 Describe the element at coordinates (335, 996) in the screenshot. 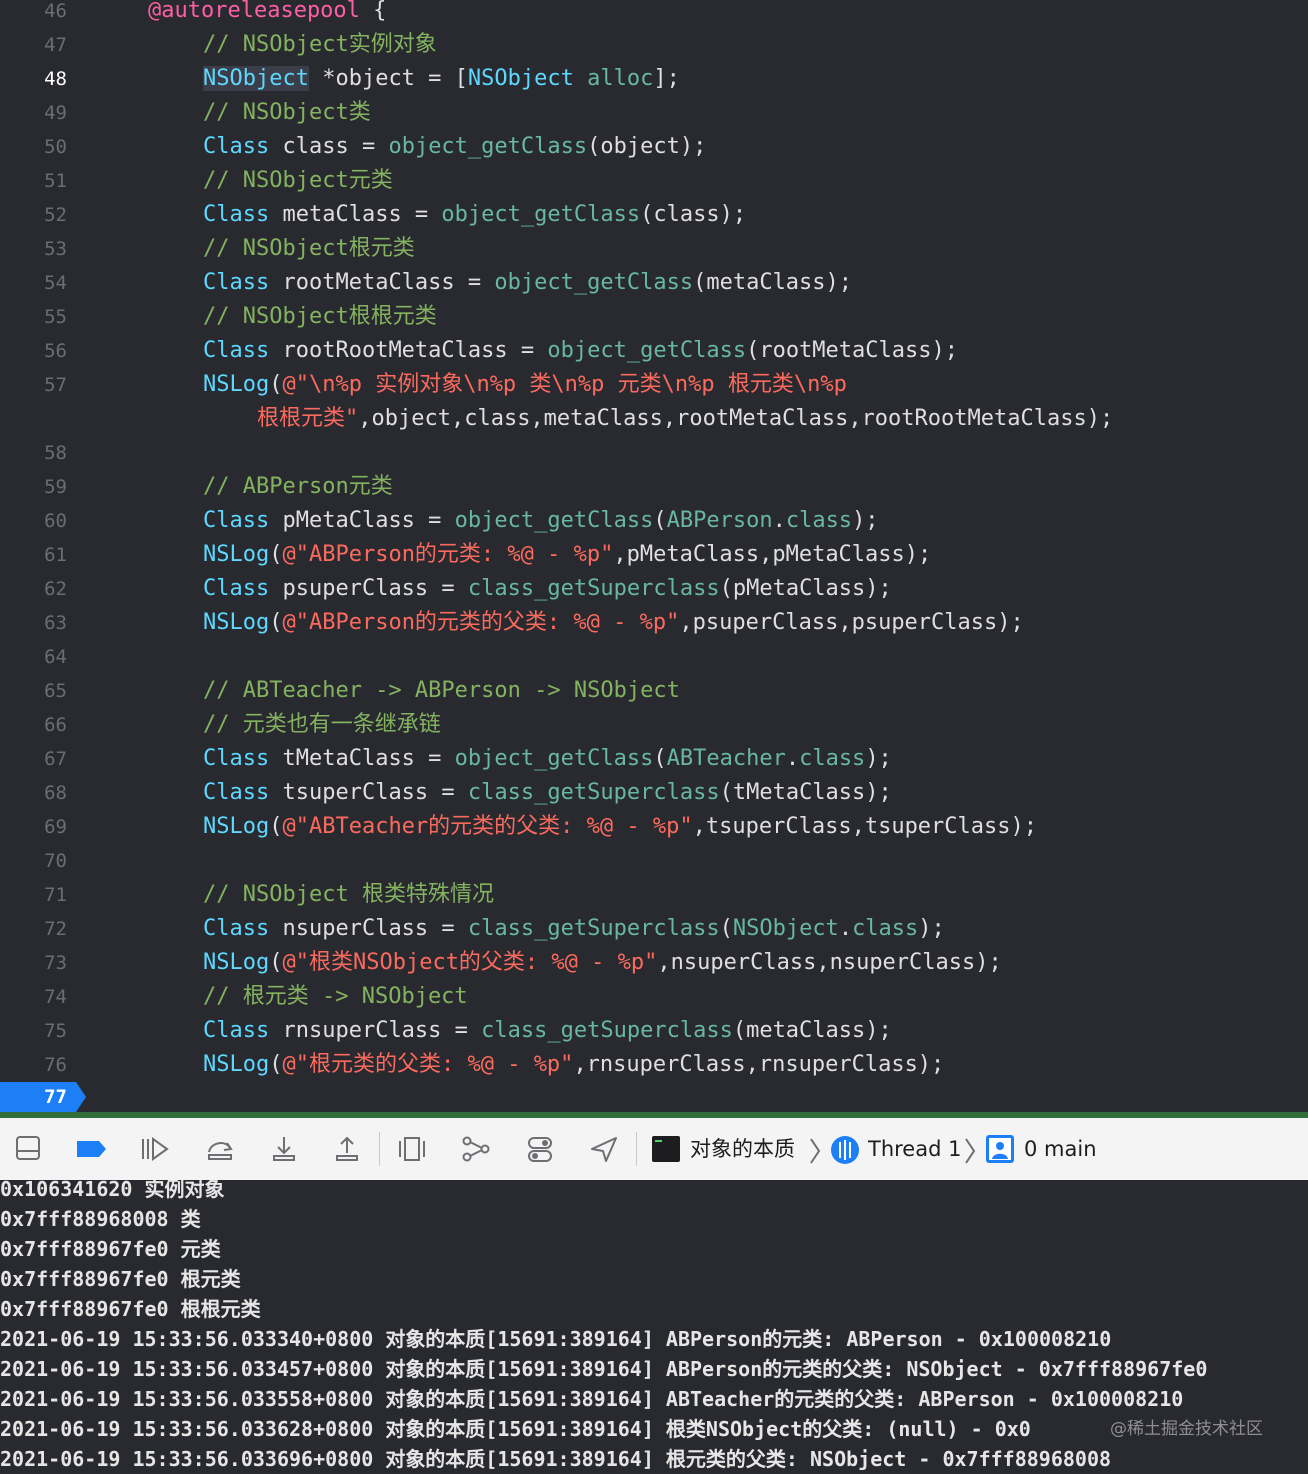

I see `code-token: // 根元类 -> NSObject` at that location.